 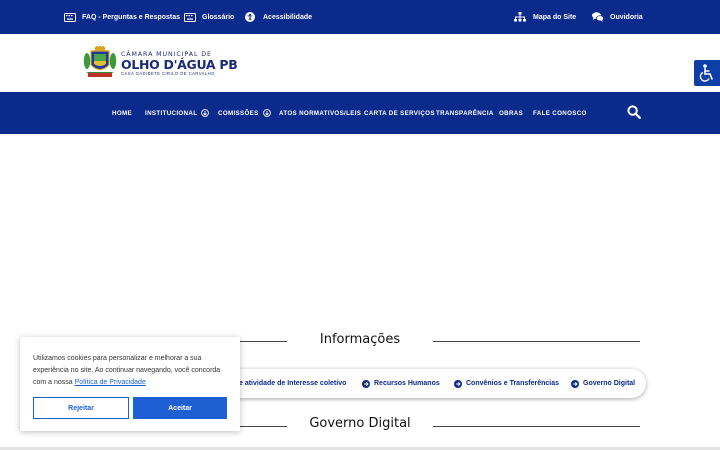 I want to click on accessibility-toolbar-button, so click(x=707, y=73).